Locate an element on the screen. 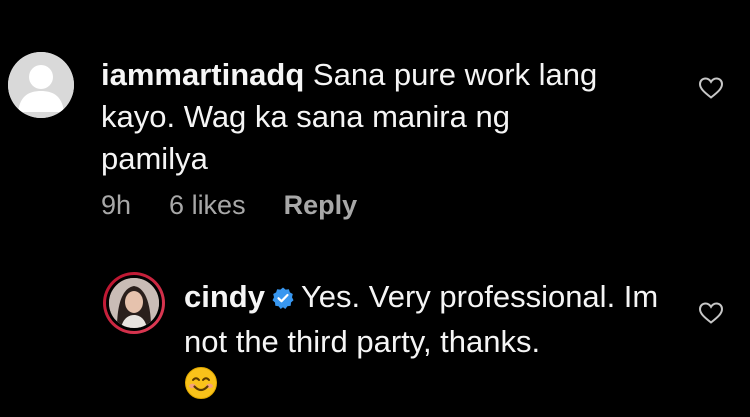 This screenshot has width=750, height=417. profile-photo is located at coordinates (134, 303).